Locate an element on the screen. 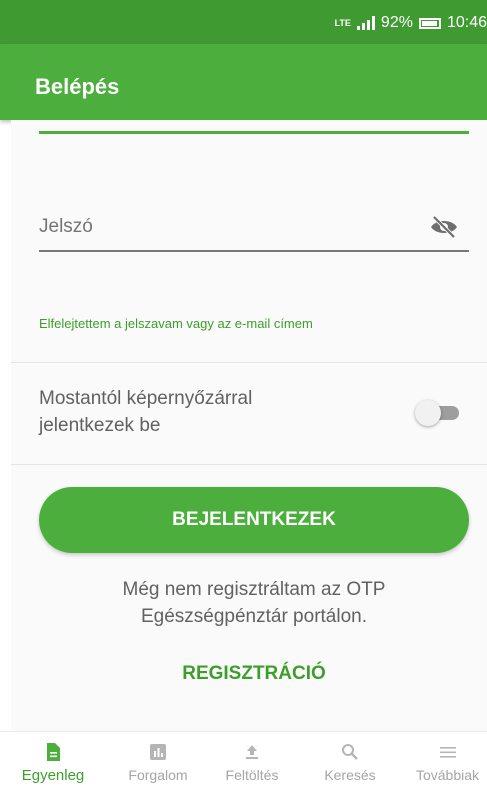  nav-label: Feltöltés is located at coordinates (252, 775).